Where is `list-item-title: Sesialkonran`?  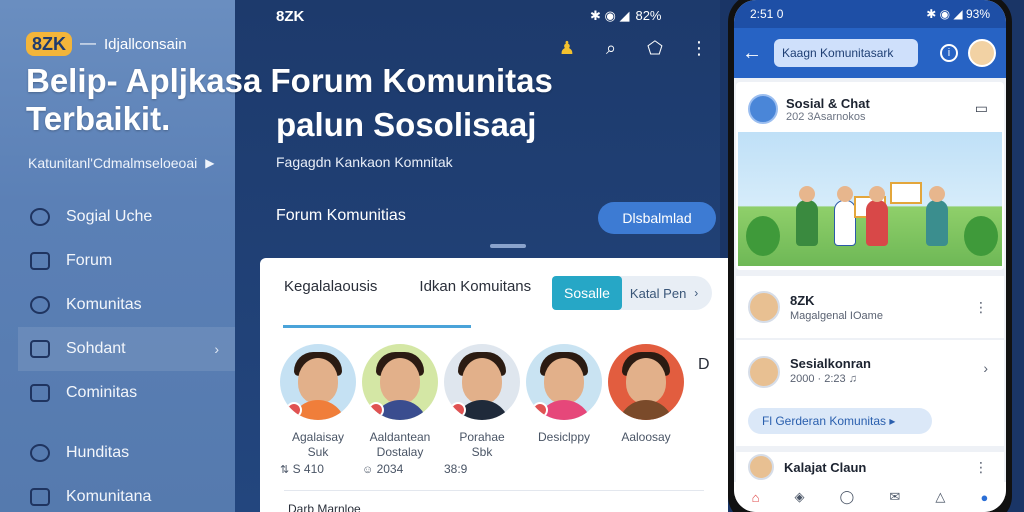
list-item-title: Sesialkonran is located at coordinates (830, 363).